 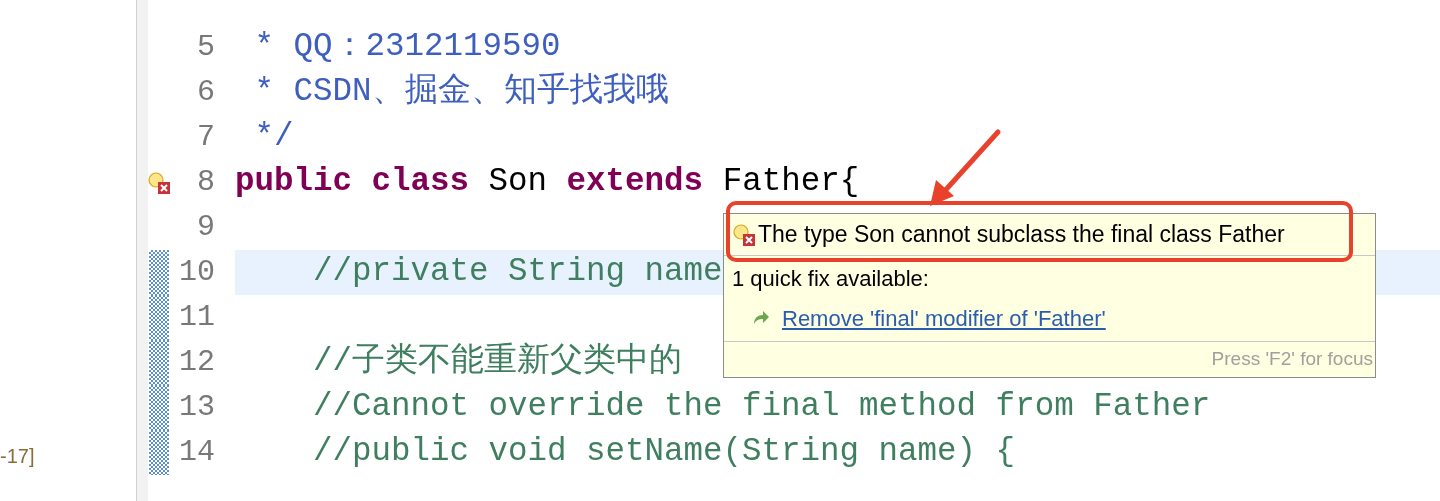 What do you see at coordinates (206, 137) in the screenshot?
I see `line-number: 7` at bounding box center [206, 137].